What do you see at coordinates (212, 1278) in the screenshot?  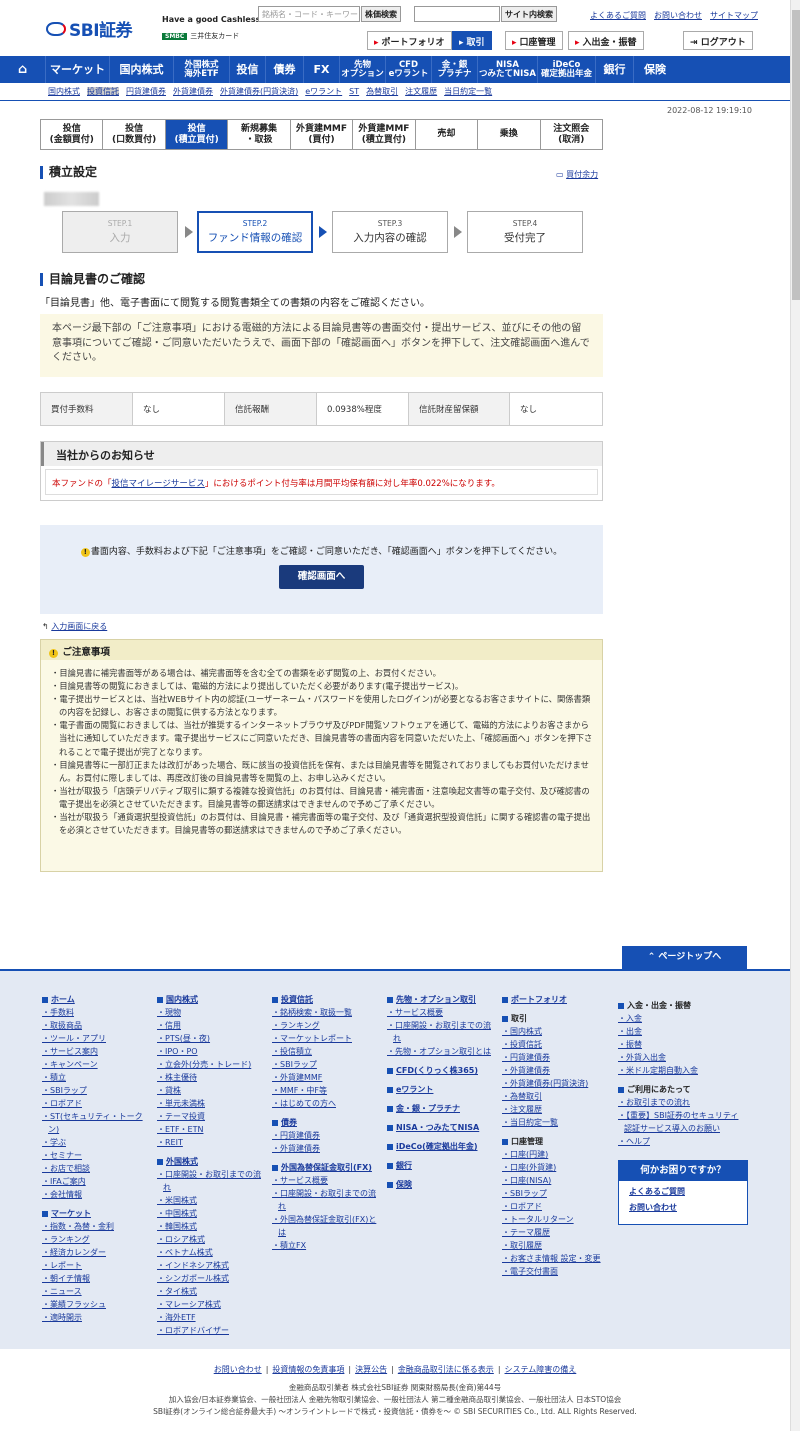 I see `footer-link: シンガポール株式` at bounding box center [212, 1278].